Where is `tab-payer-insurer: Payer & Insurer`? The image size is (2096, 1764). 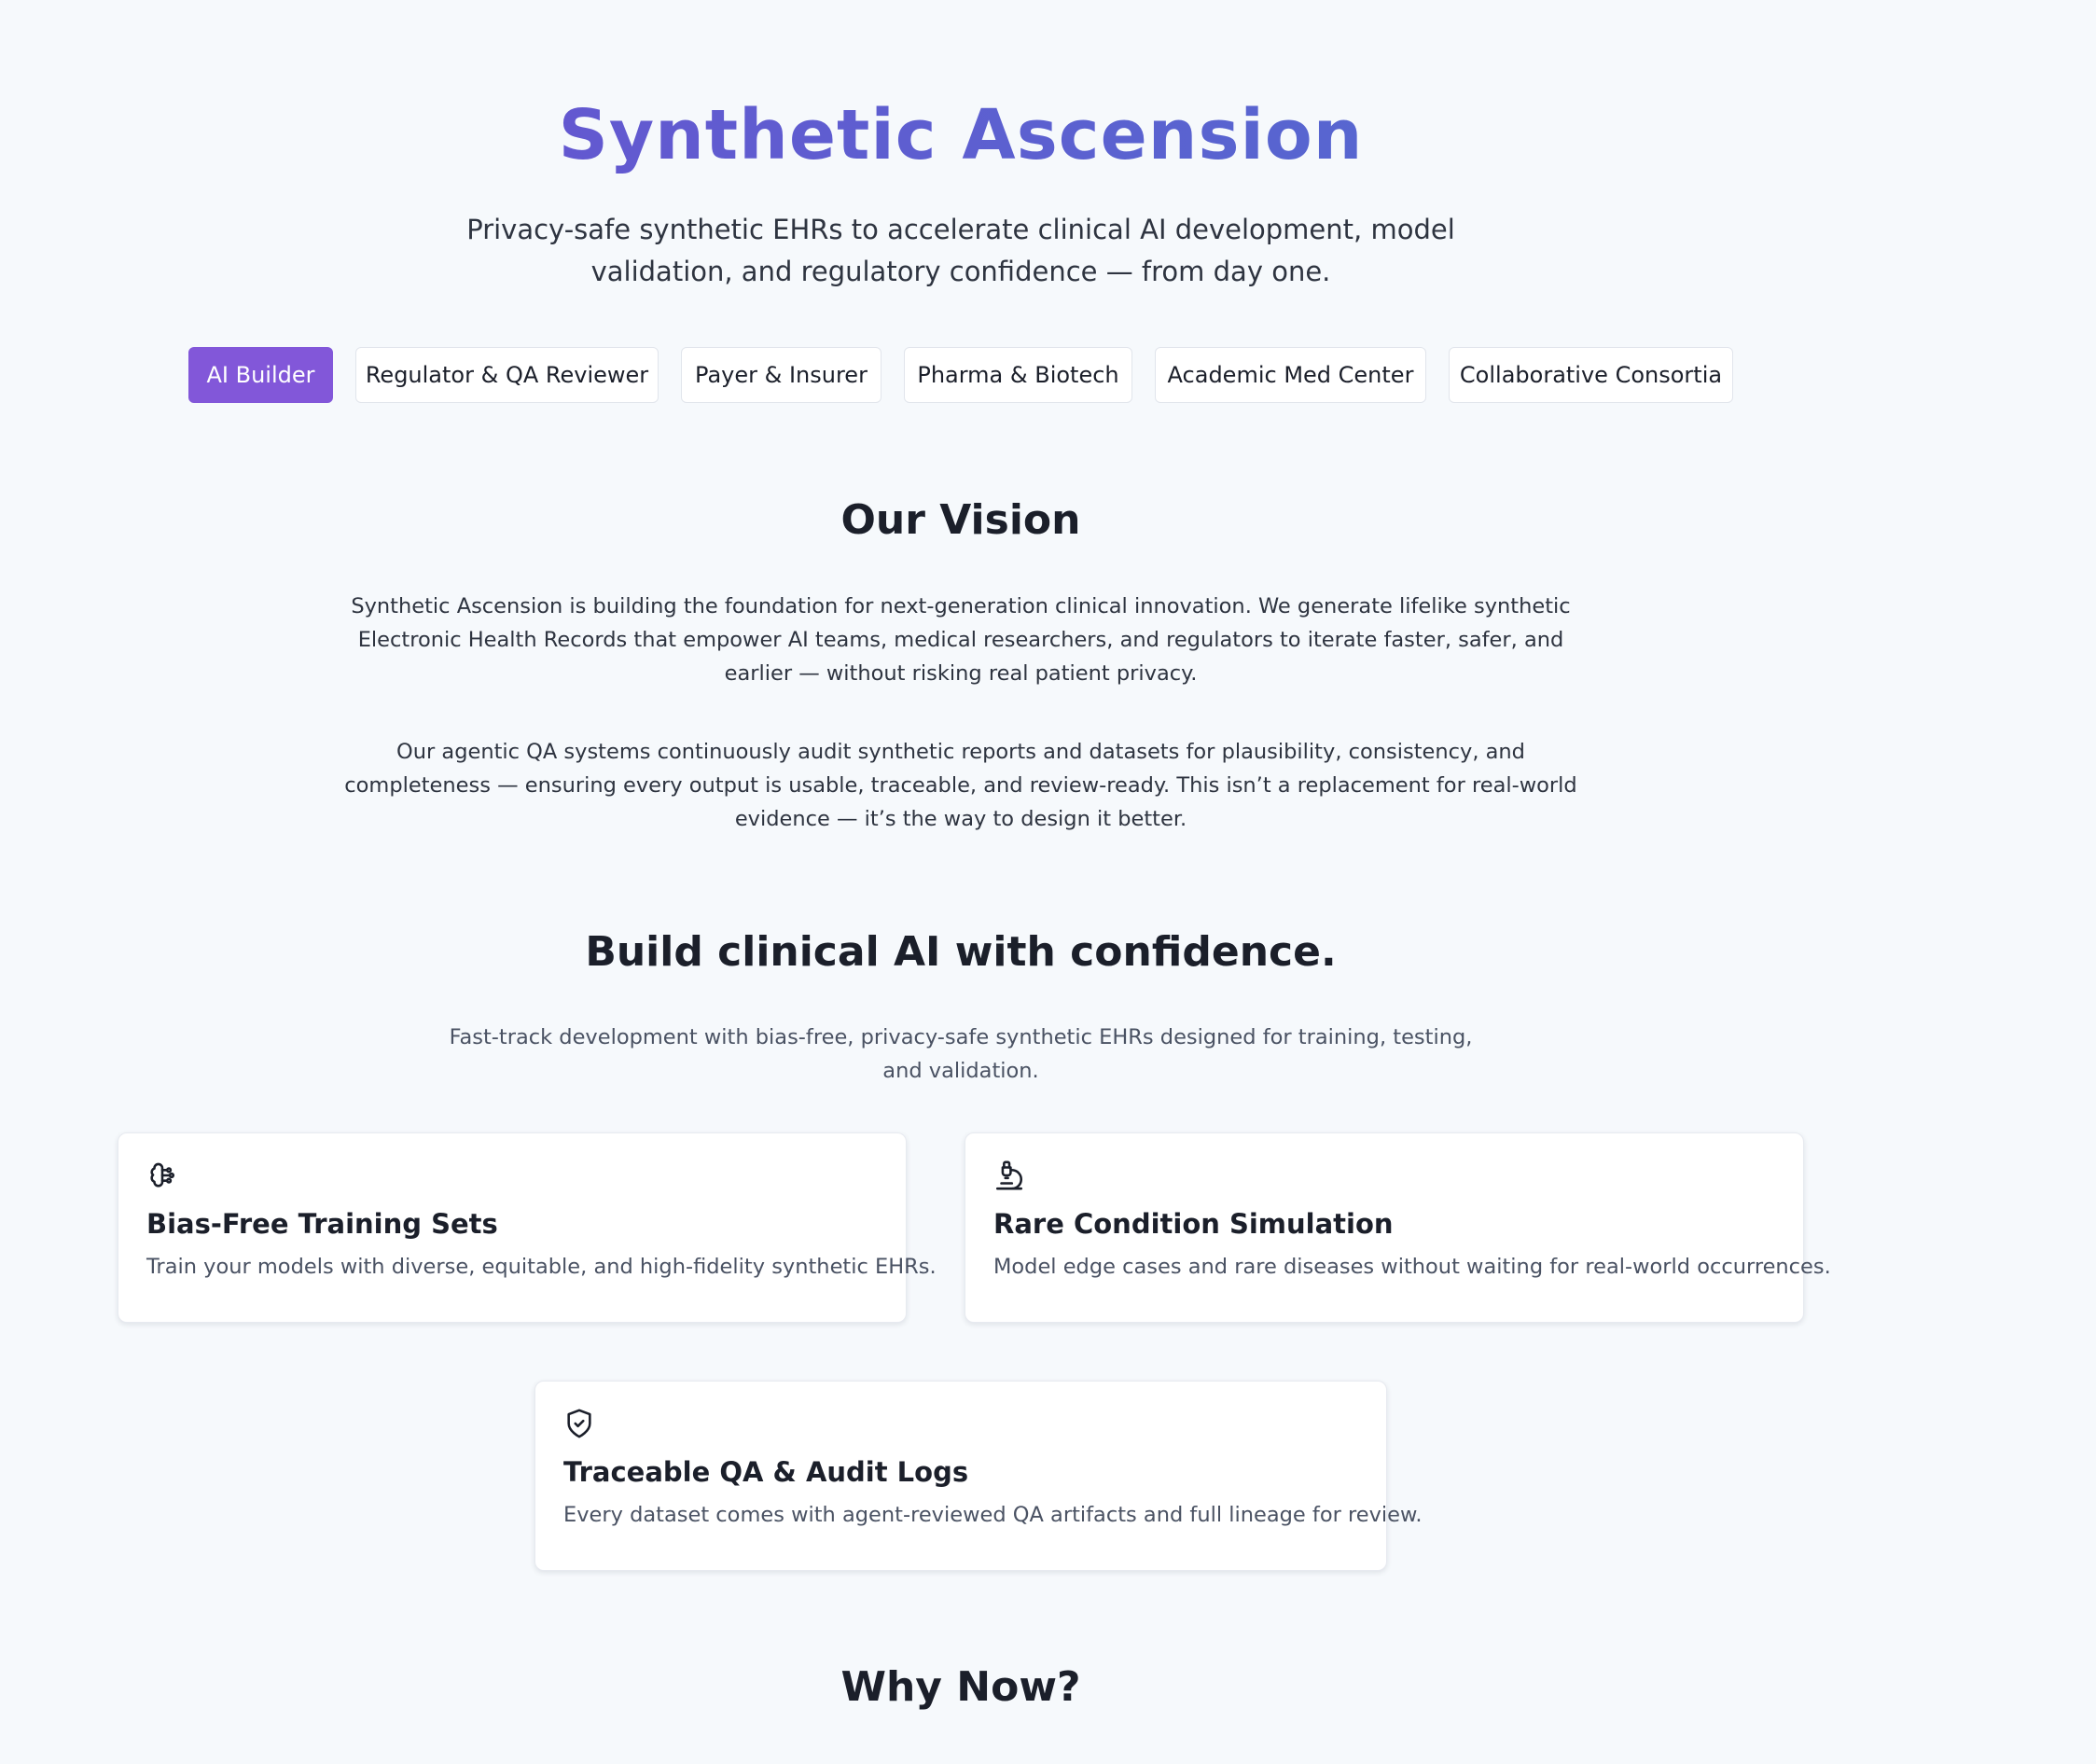 tab-payer-insurer: Payer & Insurer is located at coordinates (781, 375).